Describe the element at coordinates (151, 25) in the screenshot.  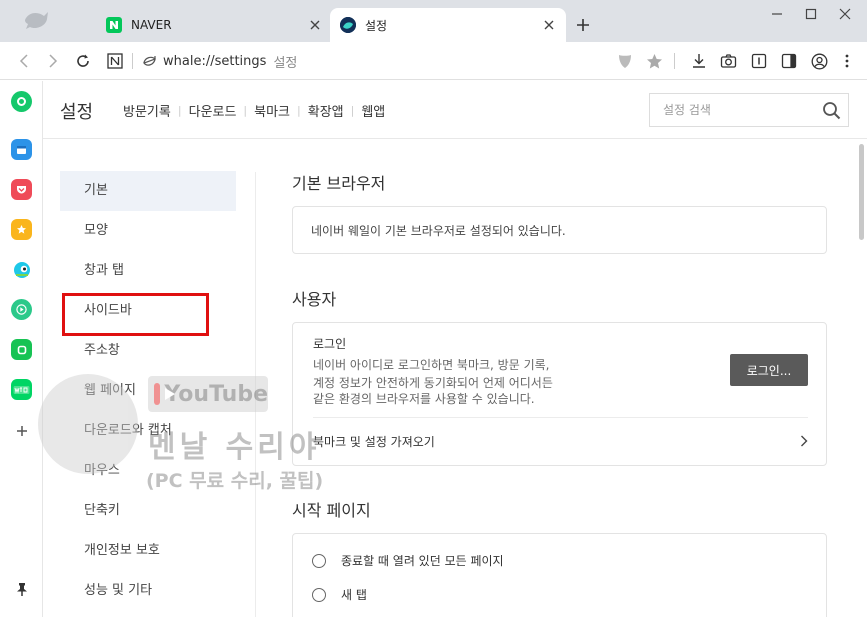
I see `tab-title: NAVER` at that location.